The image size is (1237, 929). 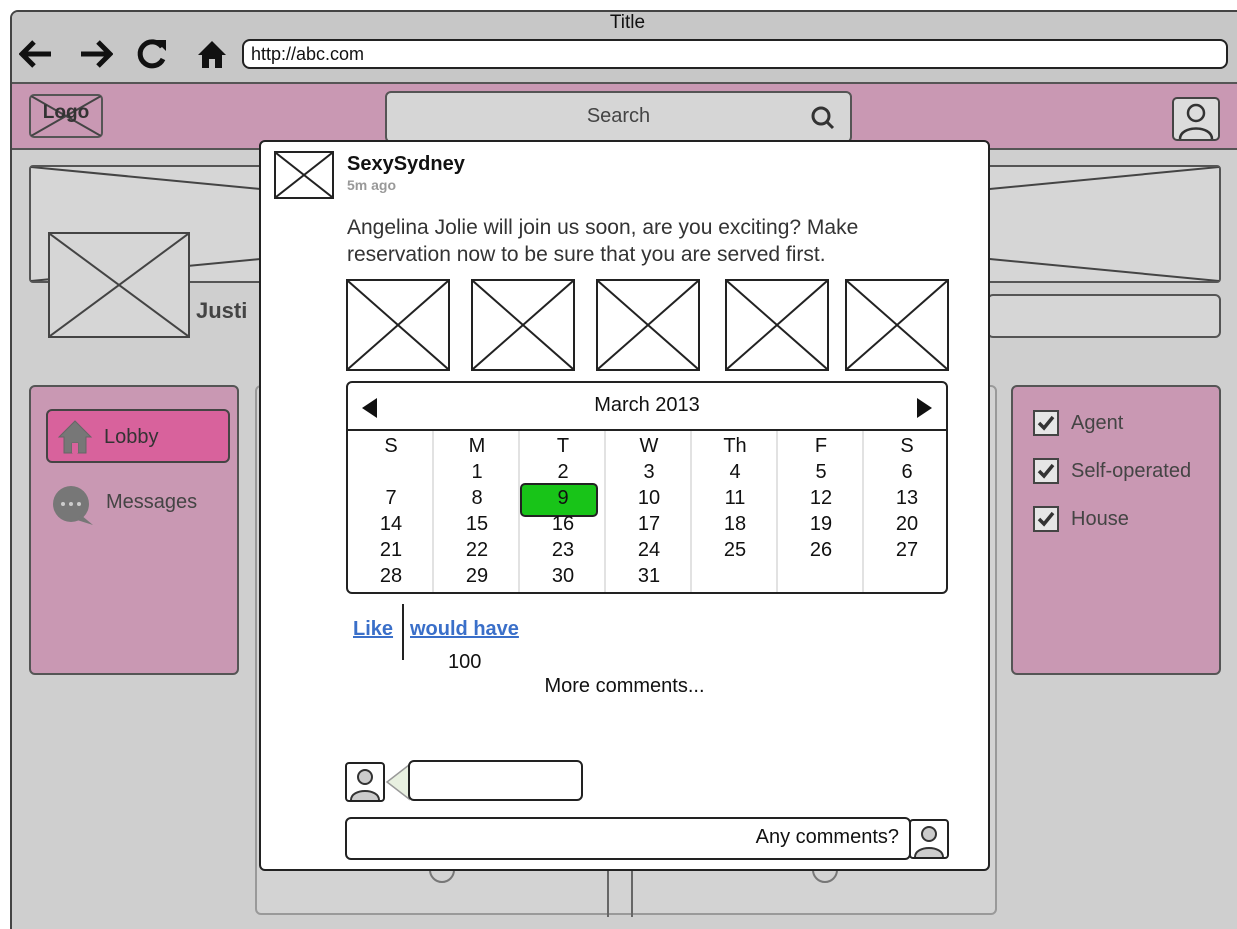 I want to click on calendar-day: 11, so click(x=735, y=498).